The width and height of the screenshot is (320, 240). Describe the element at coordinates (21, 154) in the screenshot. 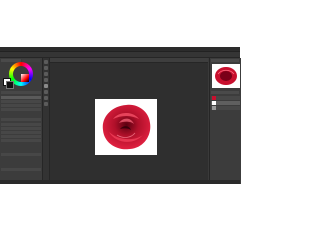

I see `brush-size-tab` at that location.